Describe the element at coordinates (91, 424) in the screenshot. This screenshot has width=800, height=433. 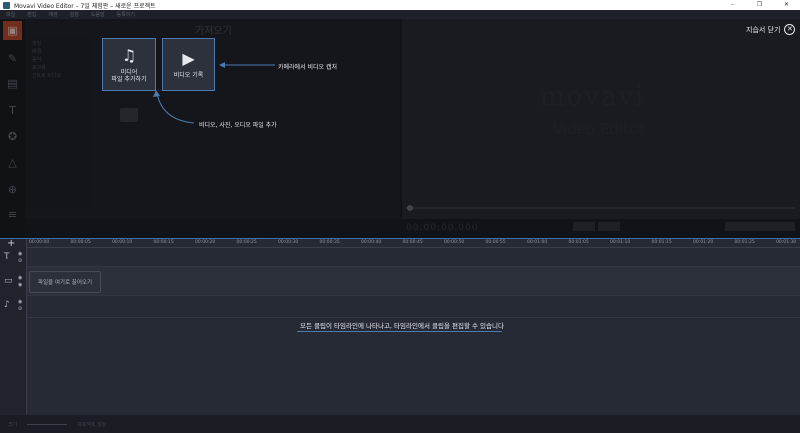
I see `project-settings-label: 프로젝트 설정` at that location.